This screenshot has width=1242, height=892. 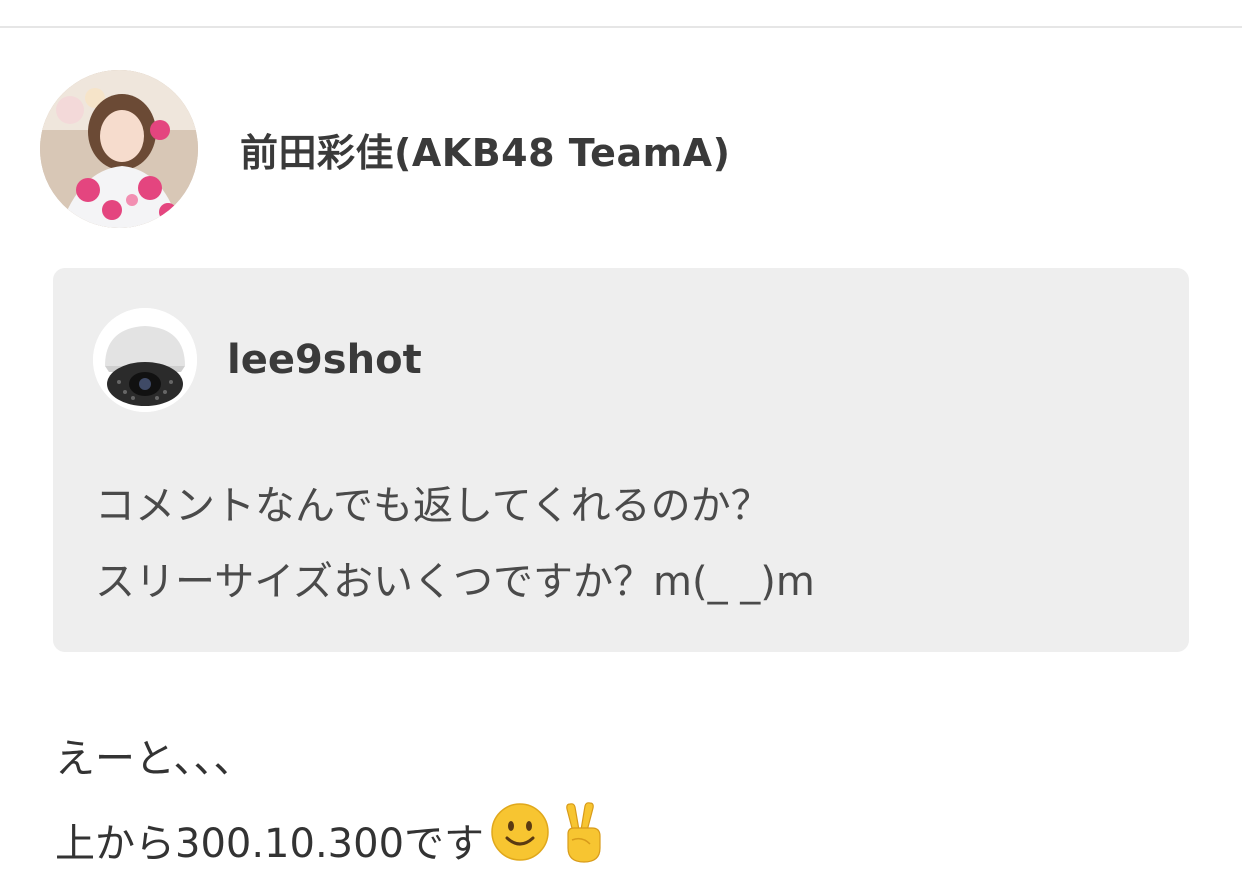 What do you see at coordinates (630, 846) in the screenshot?
I see `reply-line-with-emoji: 上から300.10.300です` at bounding box center [630, 846].